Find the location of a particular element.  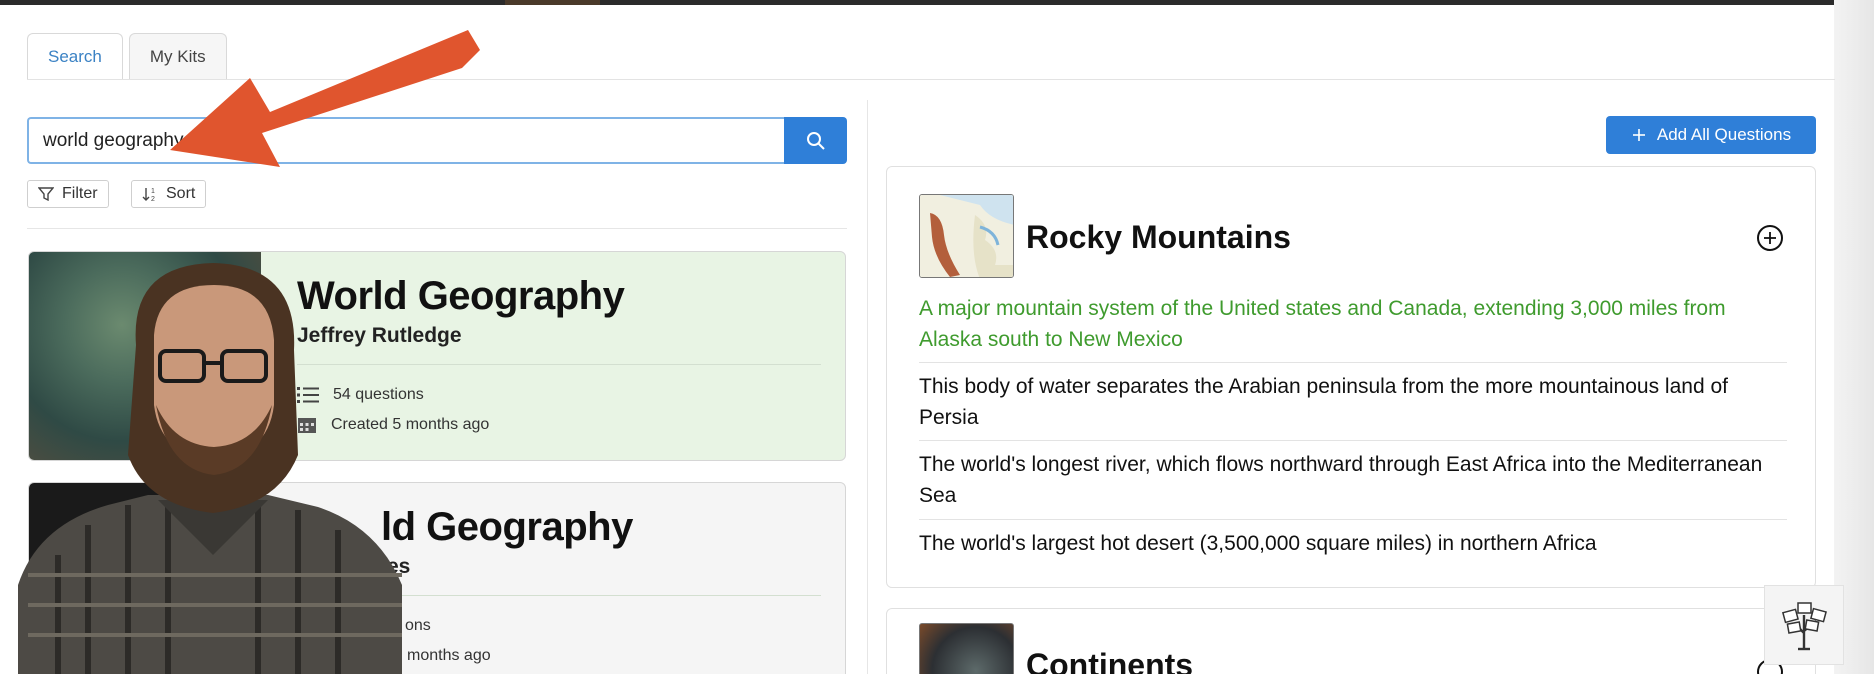

sort-label: Sort is located at coordinates (181, 193).